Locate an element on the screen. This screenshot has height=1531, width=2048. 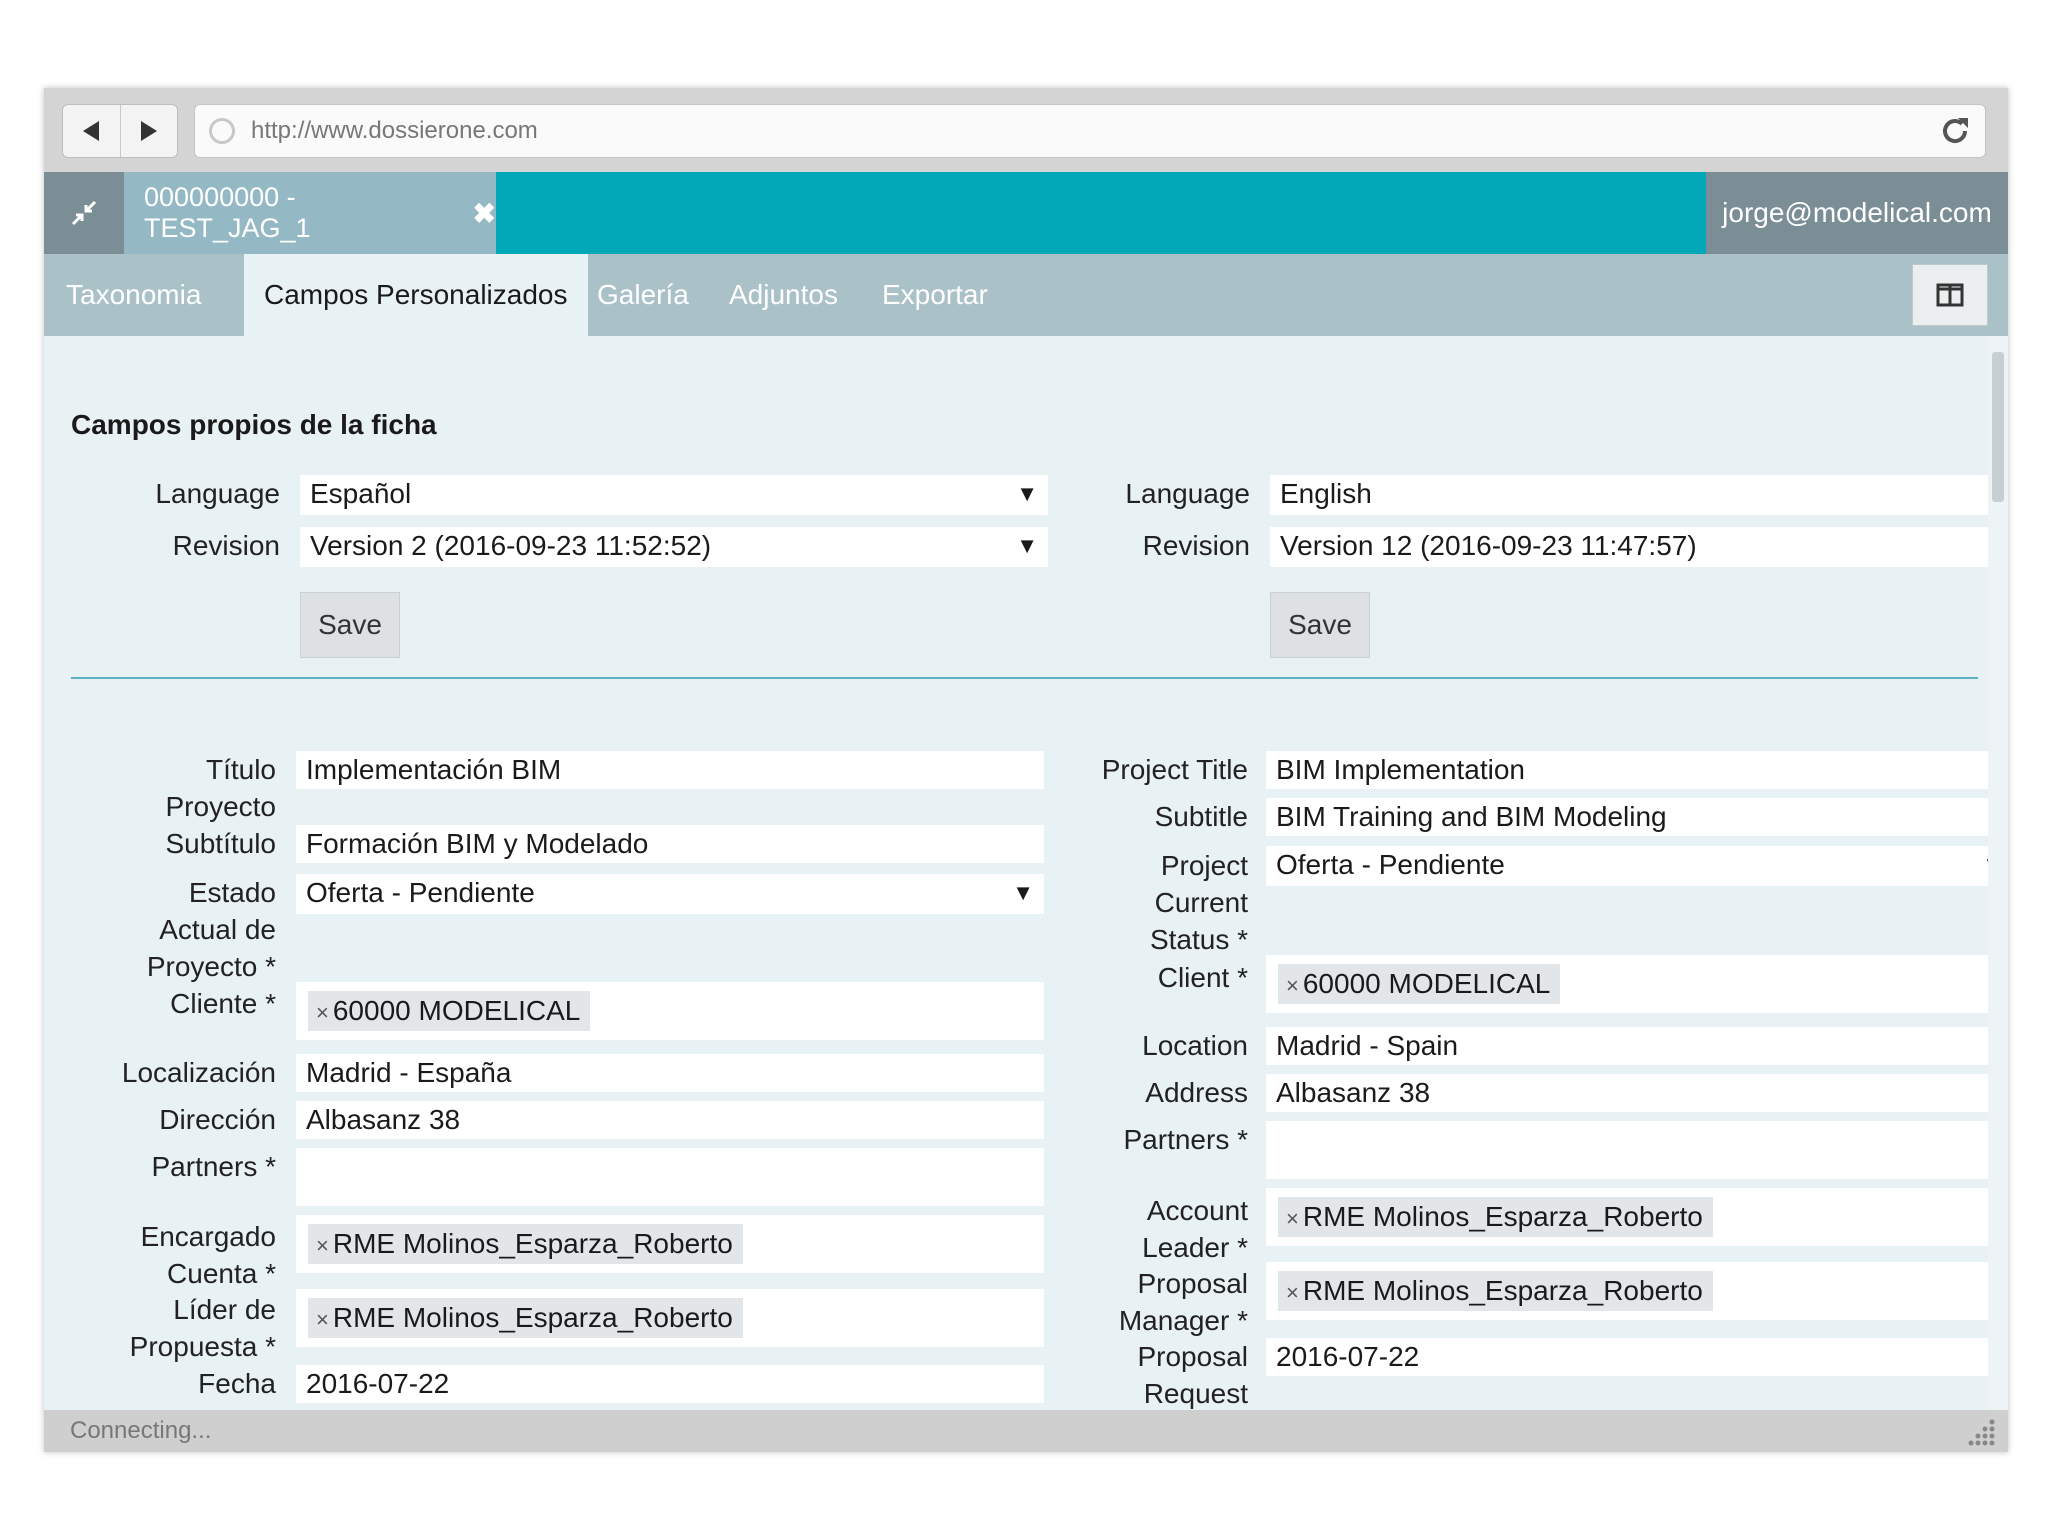
label-titulo-proyecto: Título Proyecto is located at coordinates (221, 788).